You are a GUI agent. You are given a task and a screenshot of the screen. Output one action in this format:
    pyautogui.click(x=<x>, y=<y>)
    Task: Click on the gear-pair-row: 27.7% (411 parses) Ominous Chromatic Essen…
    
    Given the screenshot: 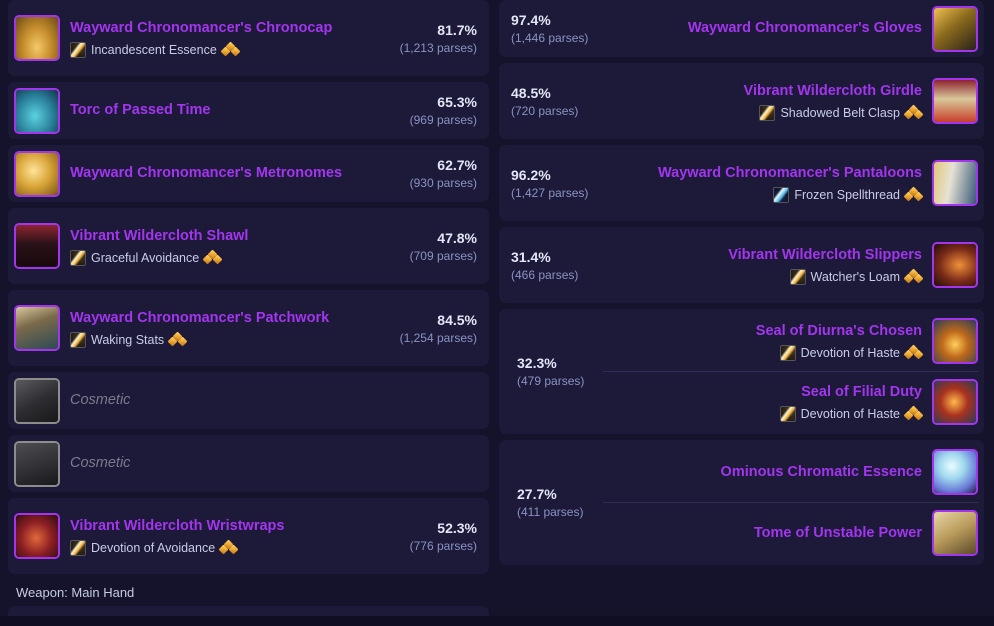 What is the action you would take?
    pyautogui.click(x=741, y=502)
    